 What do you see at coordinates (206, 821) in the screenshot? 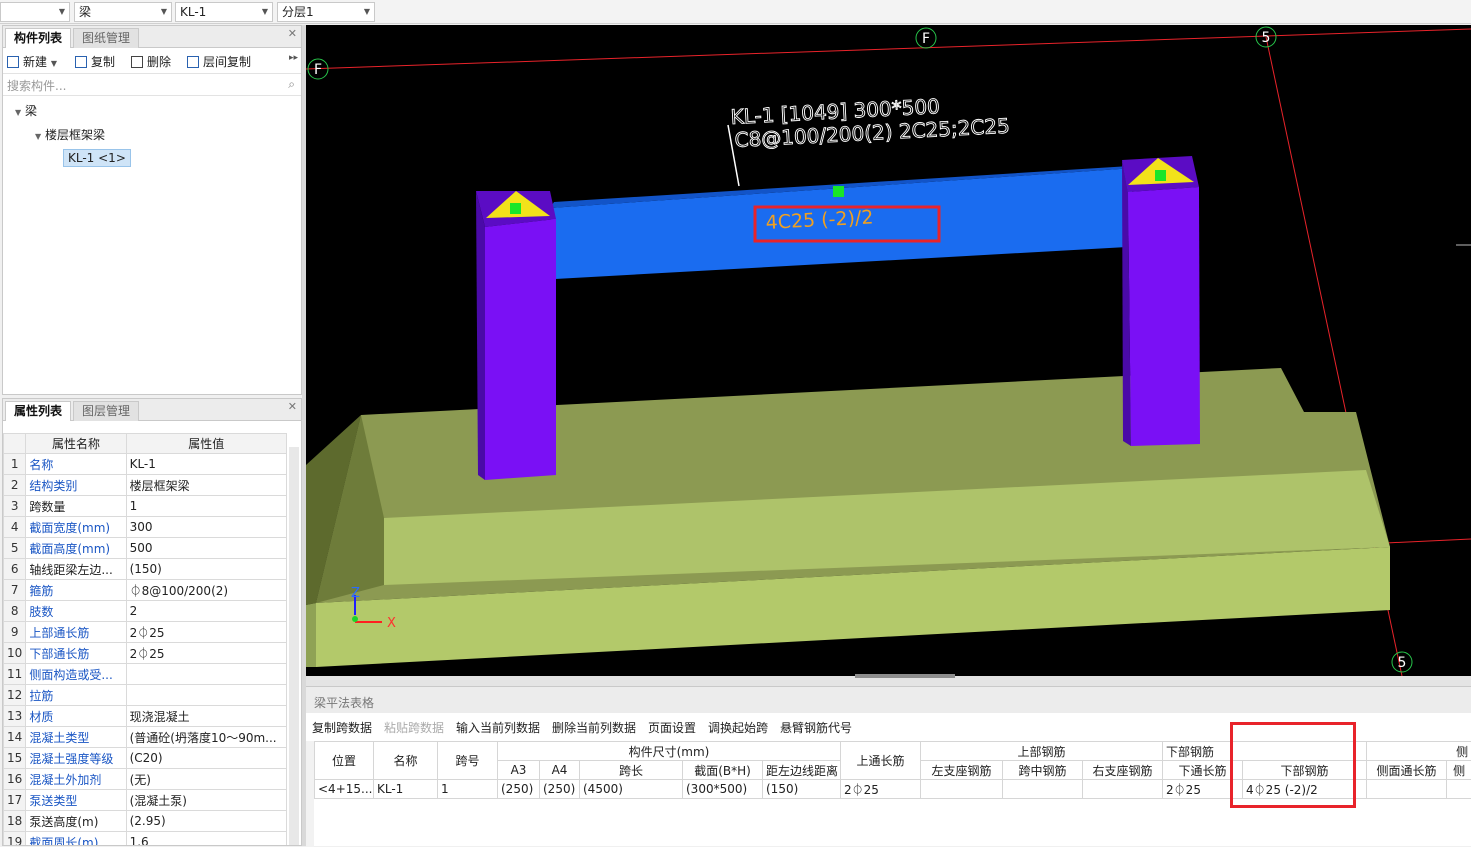
I see `property-value: (2.95)` at bounding box center [206, 821].